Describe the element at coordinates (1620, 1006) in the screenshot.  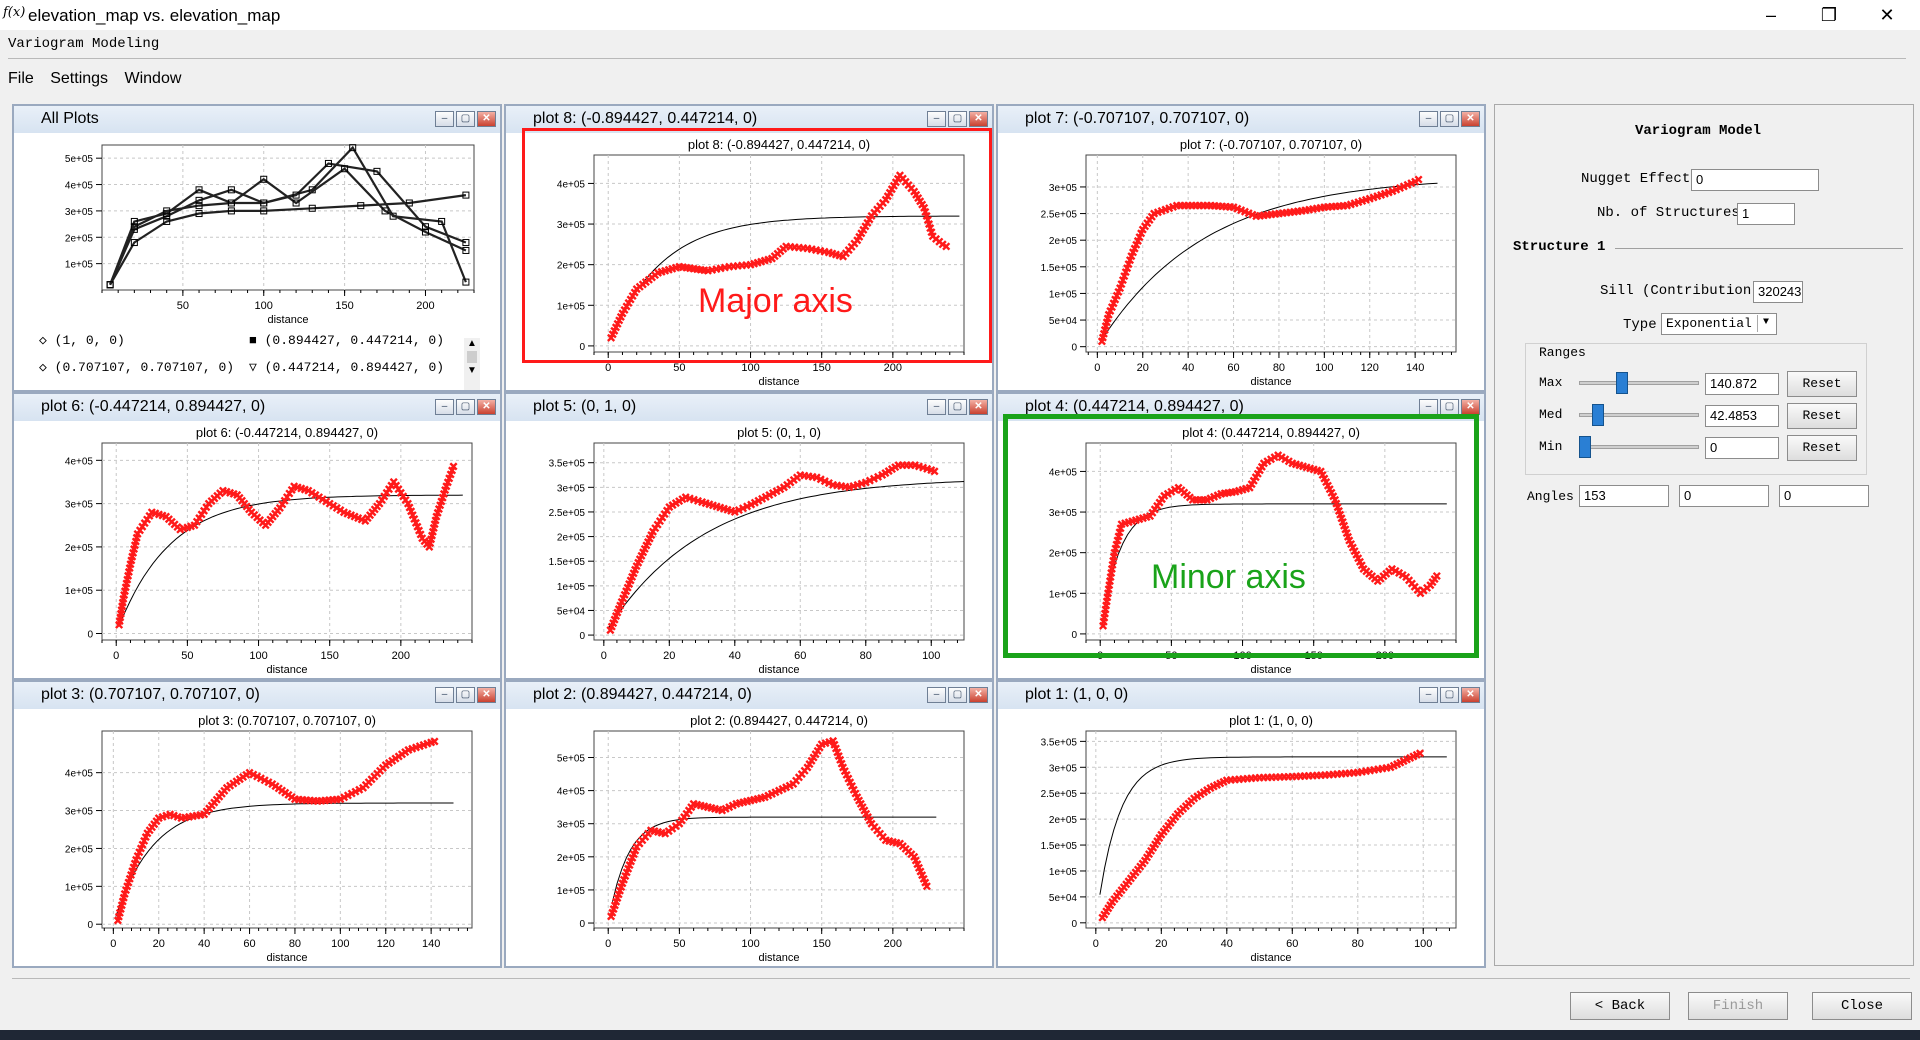
I see `back-button: < Back` at that location.